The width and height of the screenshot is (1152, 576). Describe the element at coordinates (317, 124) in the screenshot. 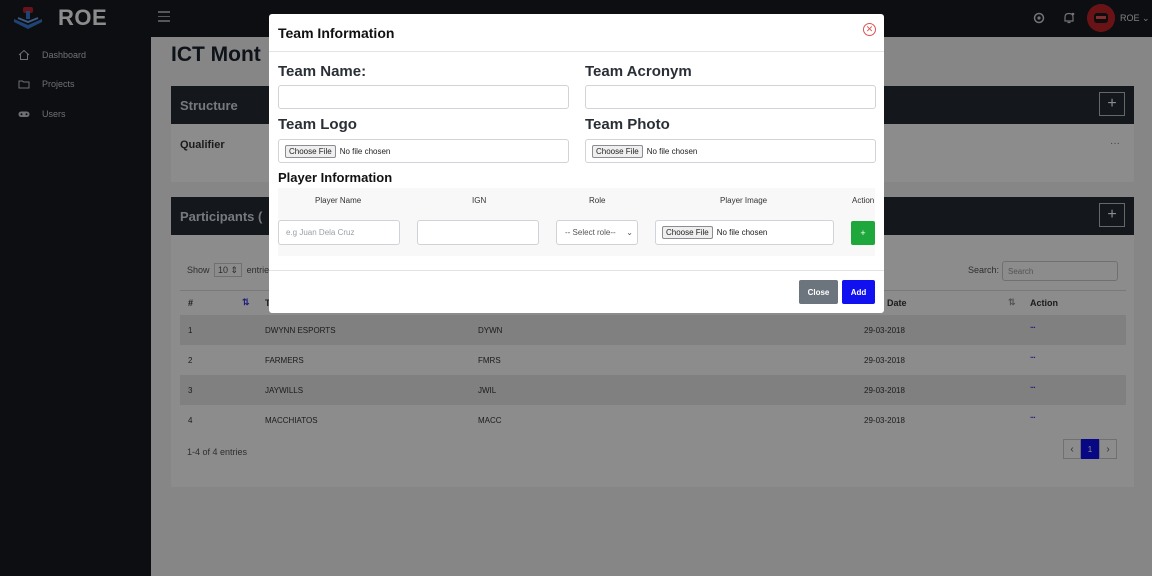

I see `team-logo-label: Team Logo` at that location.